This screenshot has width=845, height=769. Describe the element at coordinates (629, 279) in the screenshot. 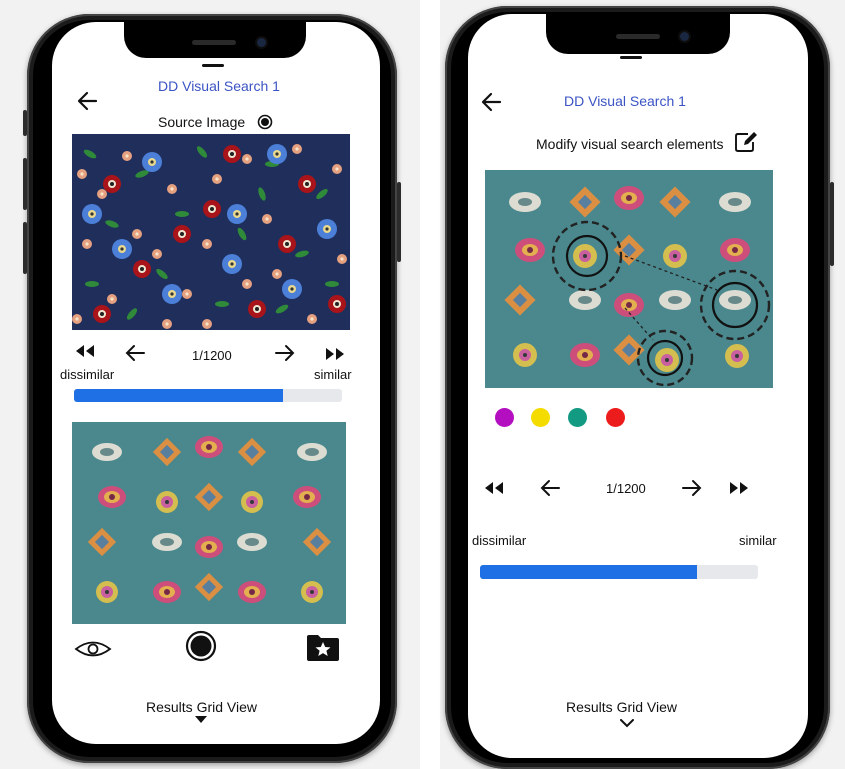

I see `modify-source-image` at that location.